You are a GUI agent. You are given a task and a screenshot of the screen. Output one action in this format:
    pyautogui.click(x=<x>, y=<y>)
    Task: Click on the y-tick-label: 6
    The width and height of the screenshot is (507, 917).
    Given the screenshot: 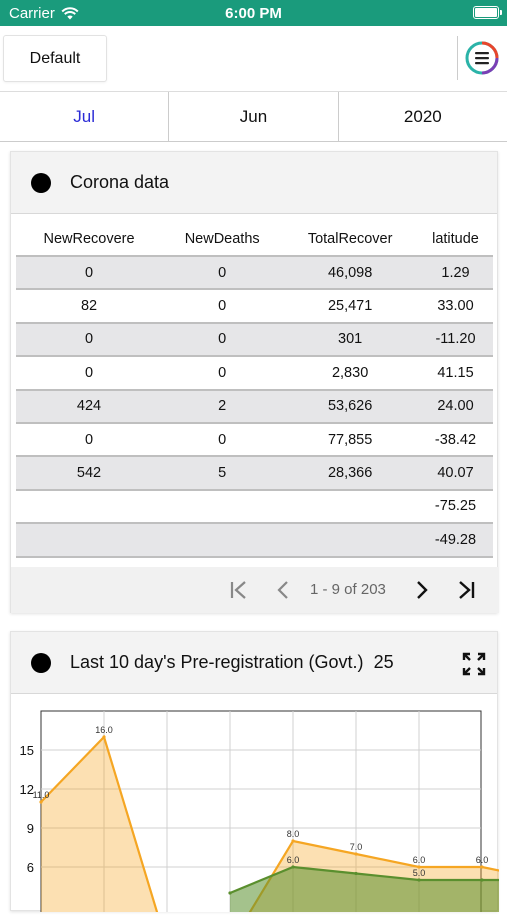 What is the action you would take?
    pyautogui.click(x=30, y=867)
    